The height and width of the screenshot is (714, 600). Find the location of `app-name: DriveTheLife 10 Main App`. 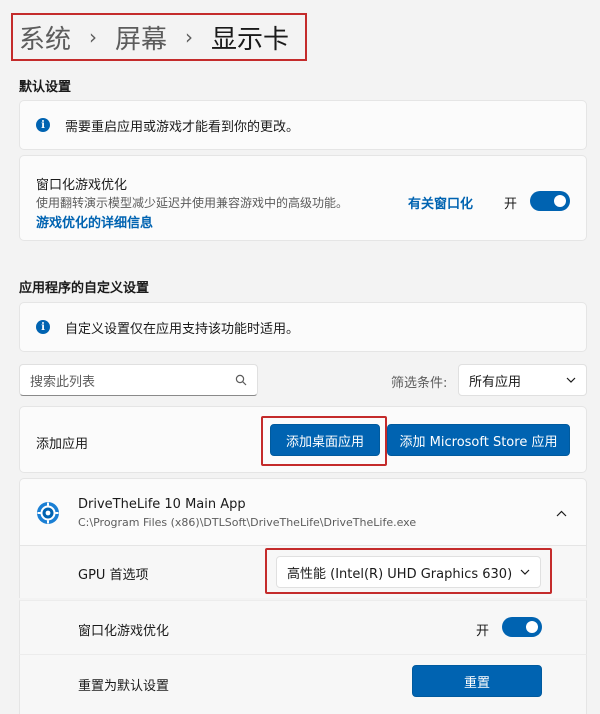

app-name: DriveTheLife 10 Main App is located at coordinates (162, 504).